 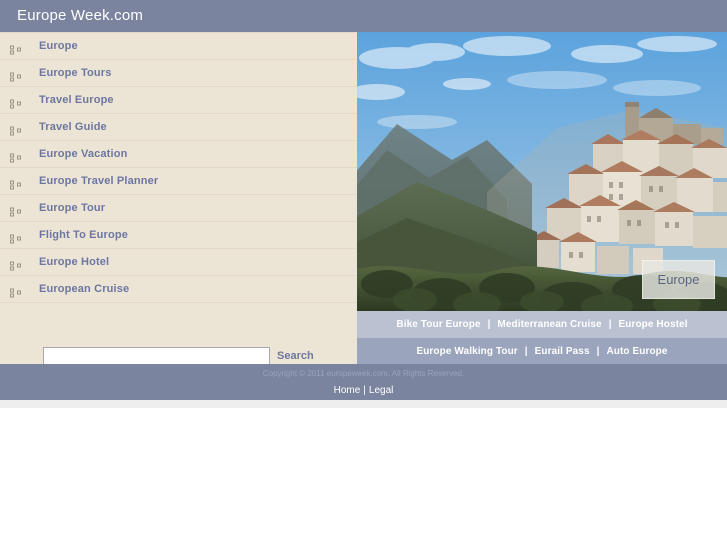 I want to click on related-link-europe-hostel: Europe Hostel, so click(x=653, y=324).